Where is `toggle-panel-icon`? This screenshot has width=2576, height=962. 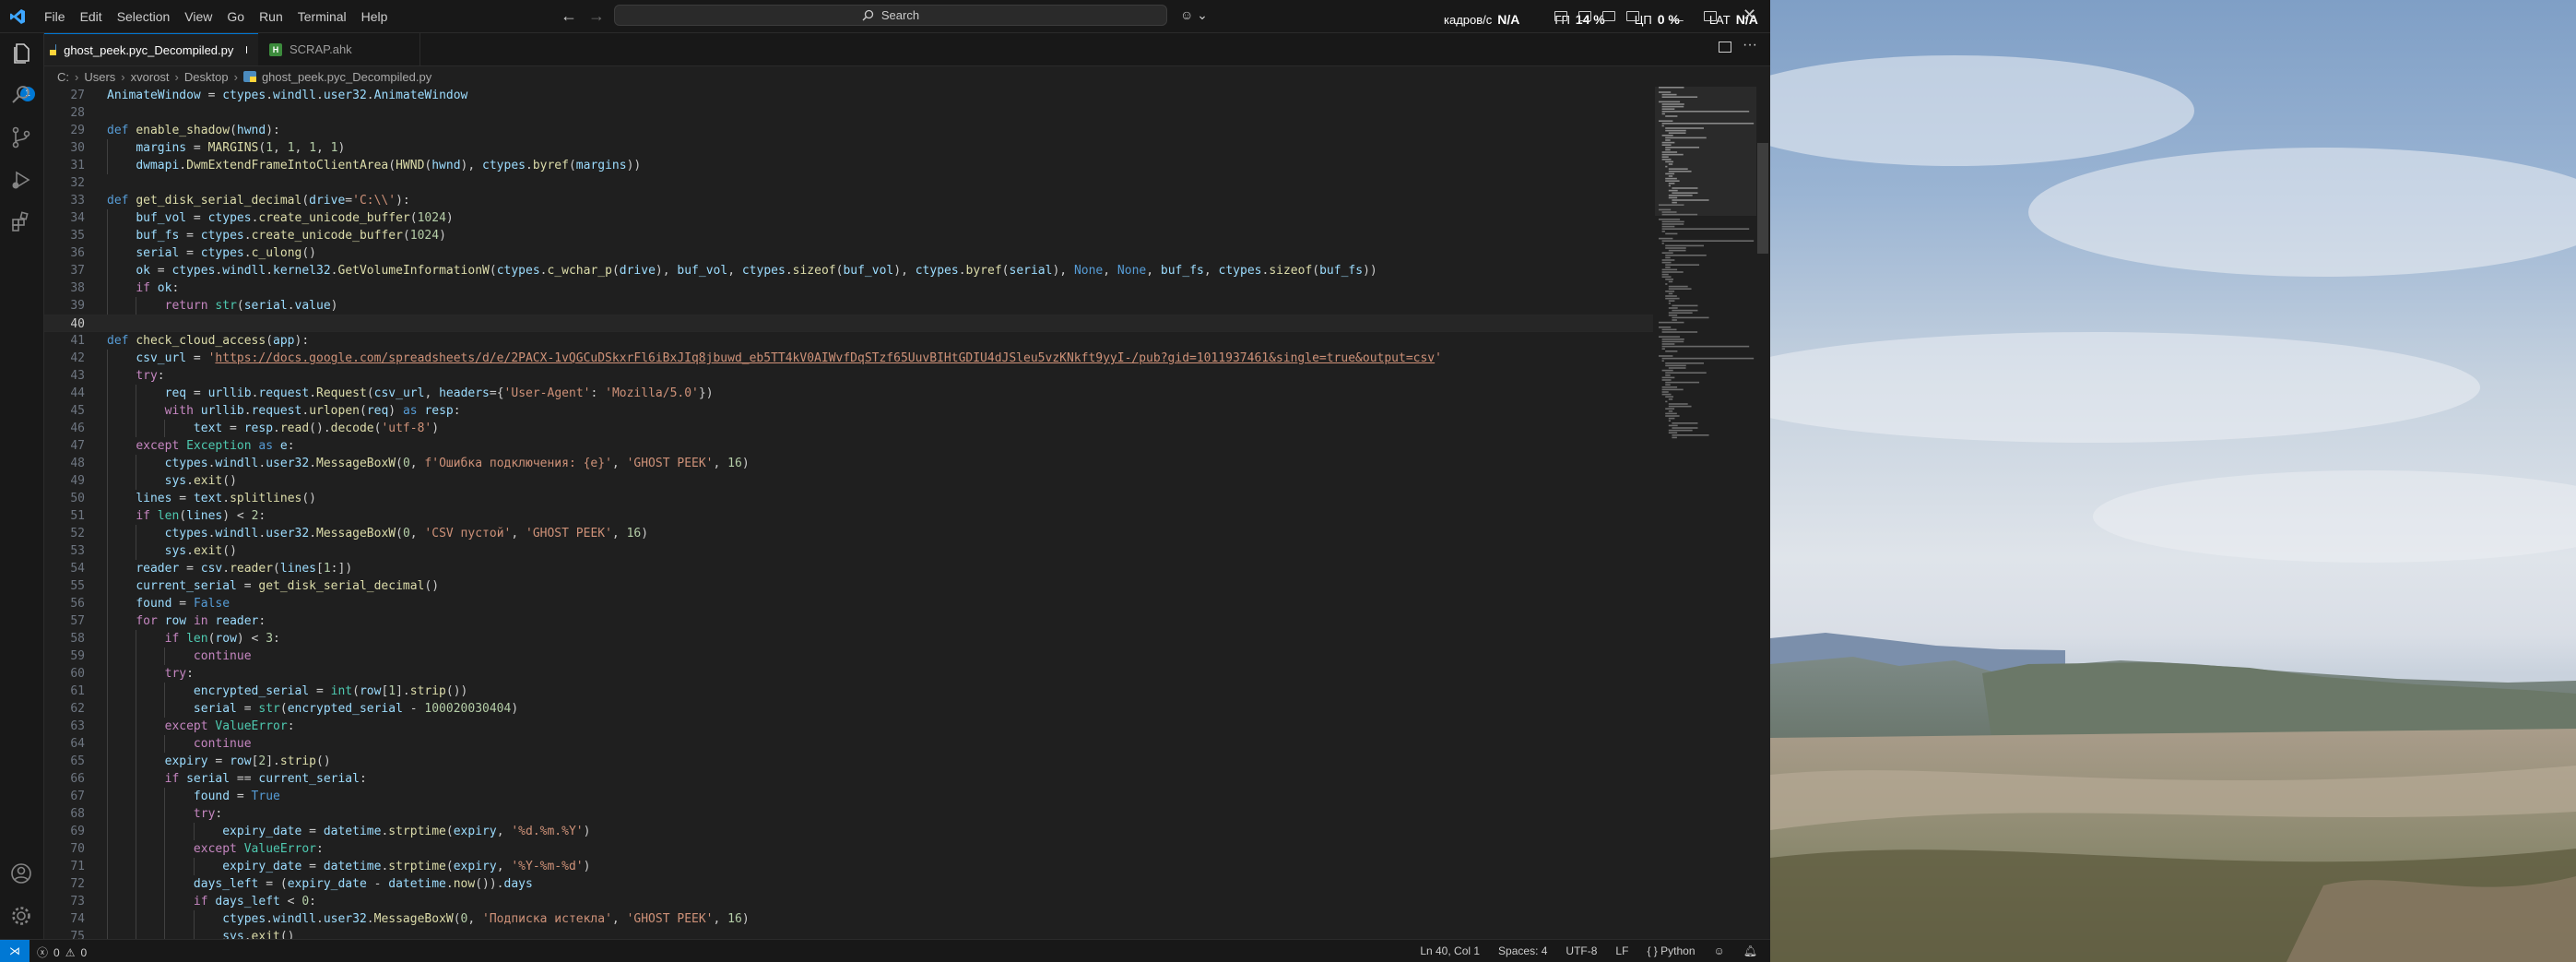
toggle-panel-icon is located at coordinates (1584, 16).